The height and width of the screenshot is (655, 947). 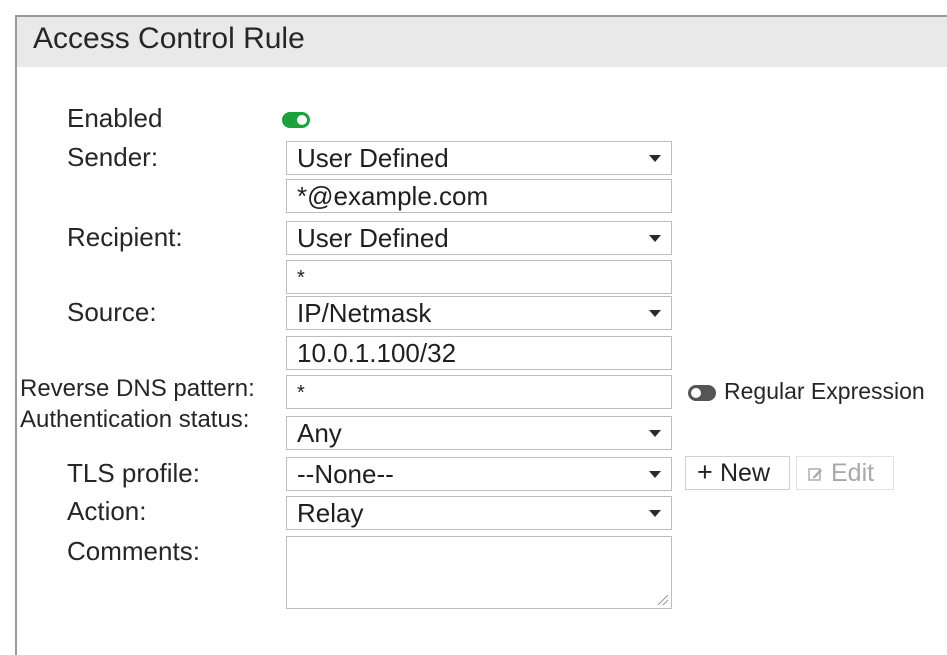 I want to click on reverse-dns-value: *, so click(x=301, y=393).